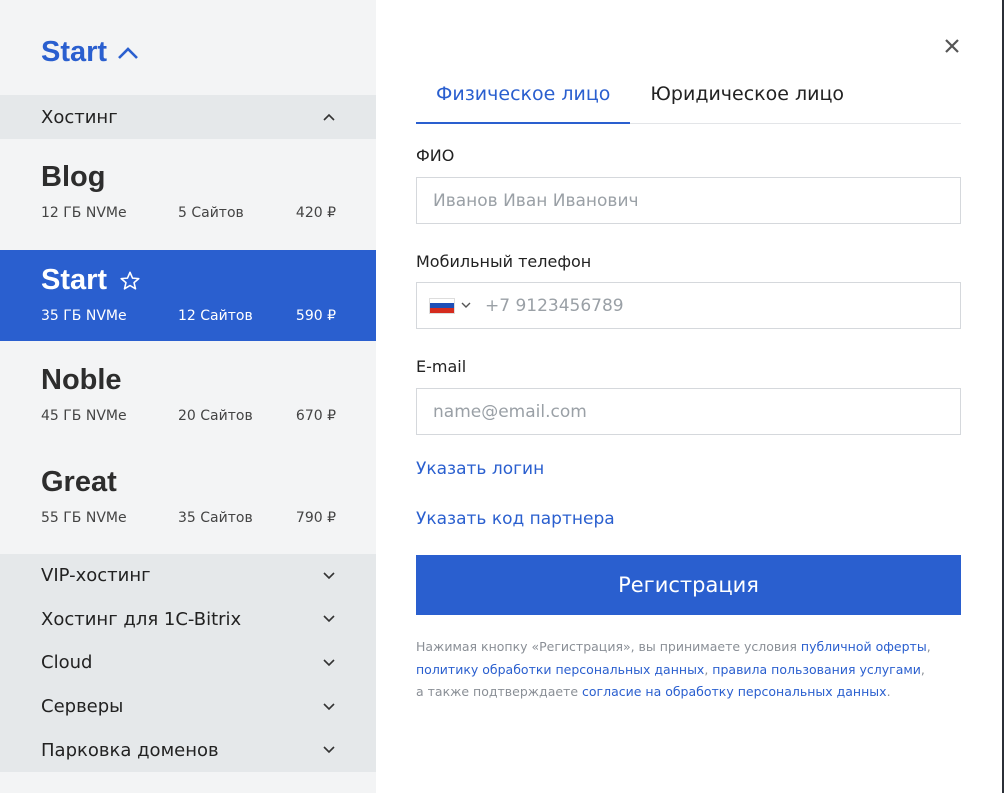  Describe the element at coordinates (560, 669) in the screenshot. I see `privacy-policy-link: политику обработки персональных данных` at that location.